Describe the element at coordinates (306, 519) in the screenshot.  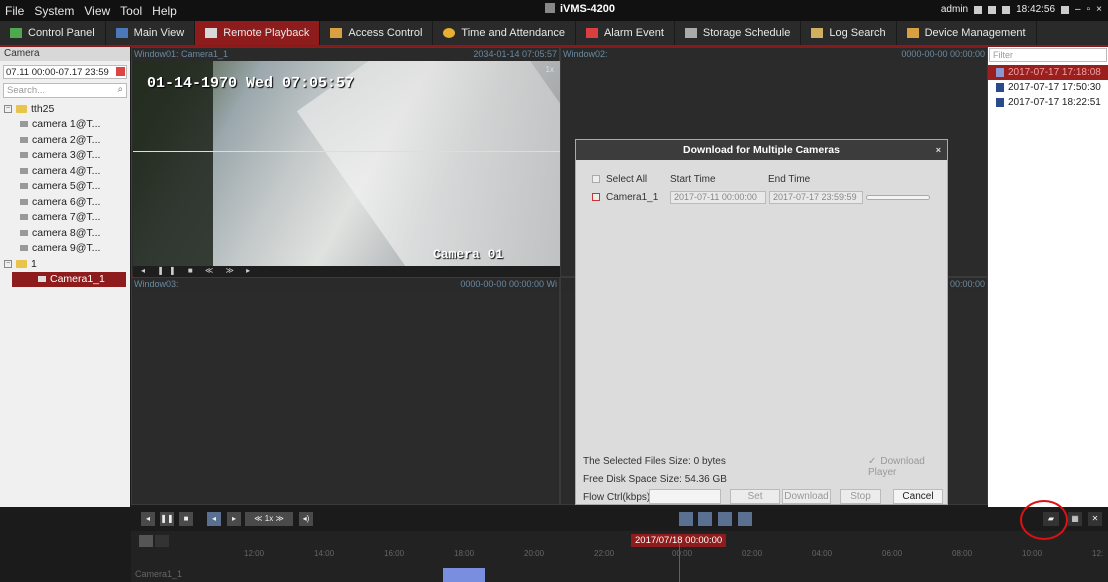
I see `volume-button: ◂)` at that location.